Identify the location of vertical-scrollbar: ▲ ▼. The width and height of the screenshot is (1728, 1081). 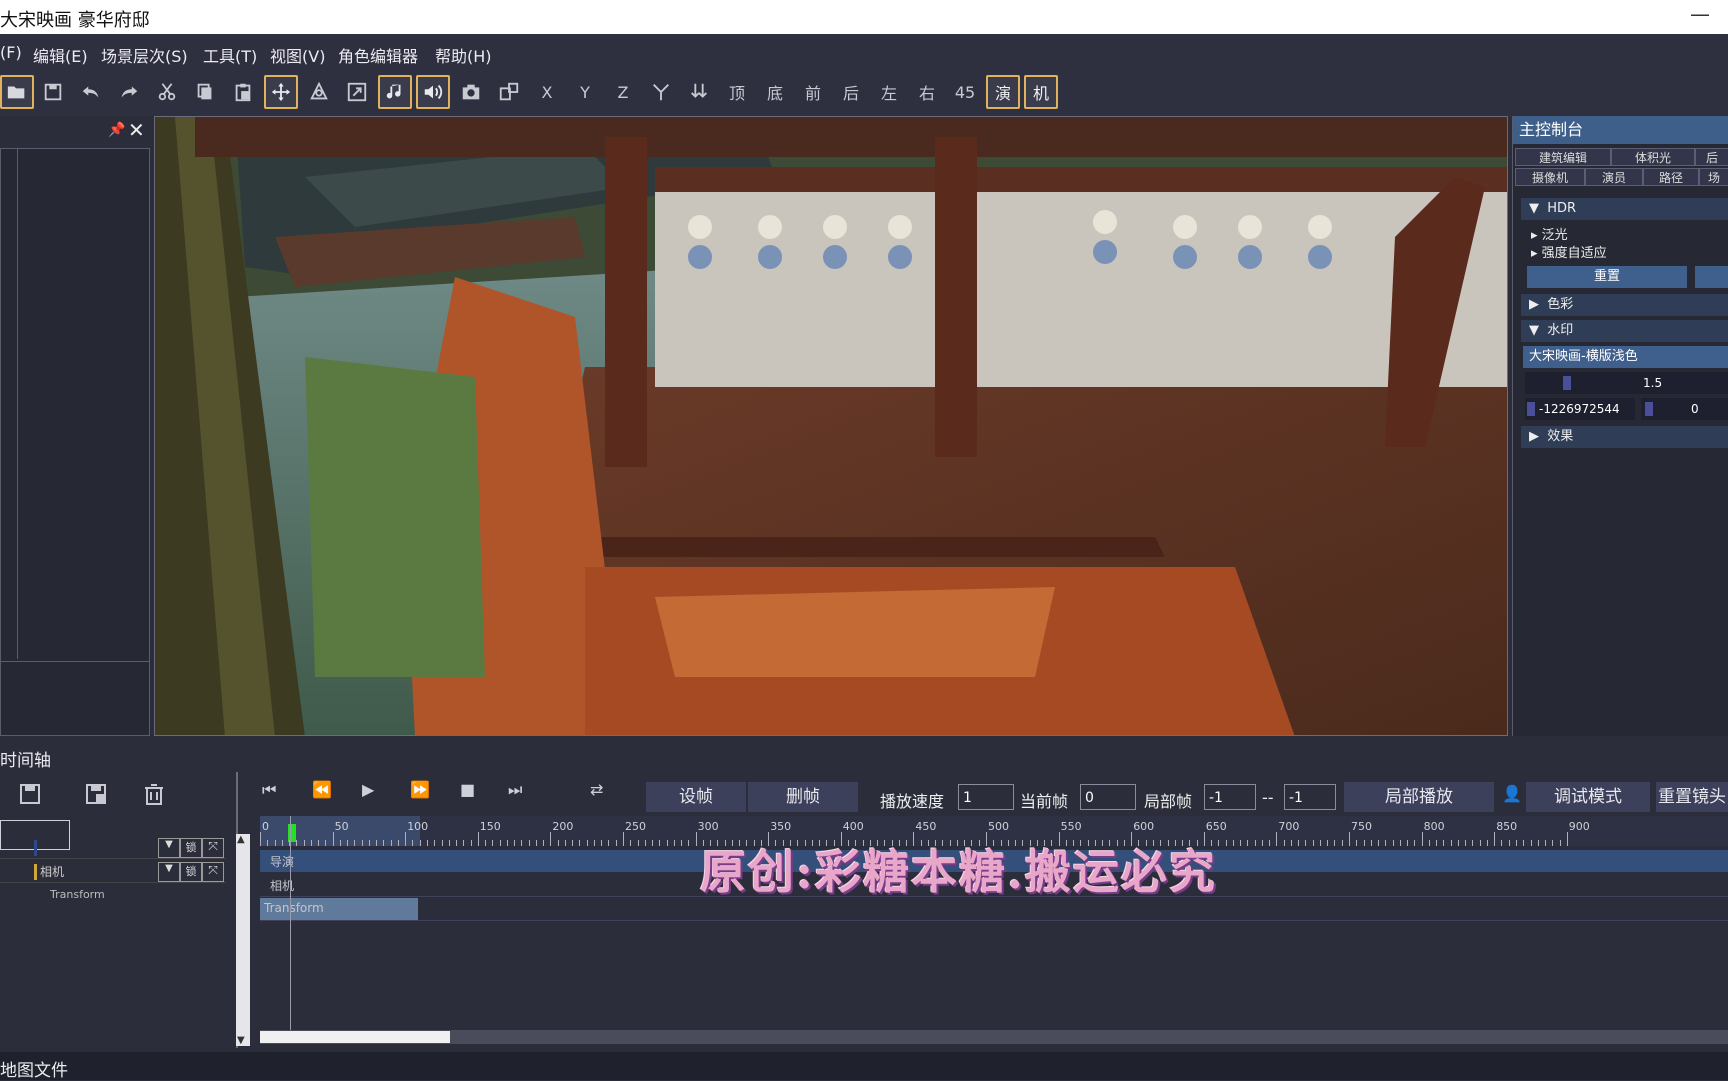
(243, 940).